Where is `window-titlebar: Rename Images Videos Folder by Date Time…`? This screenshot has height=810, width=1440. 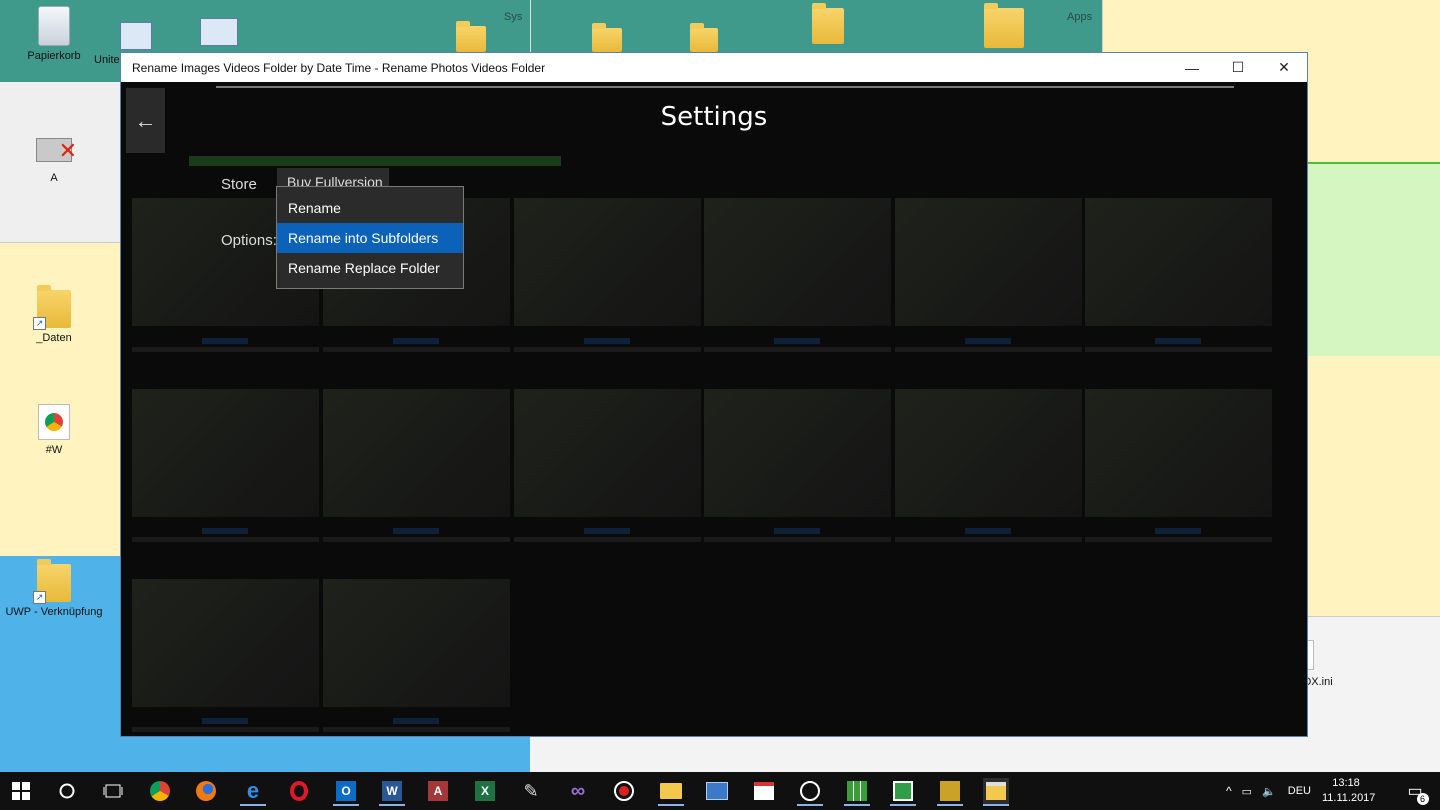
window-titlebar: Rename Images Videos Folder by Date Time… is located at coordinates (714, 67).